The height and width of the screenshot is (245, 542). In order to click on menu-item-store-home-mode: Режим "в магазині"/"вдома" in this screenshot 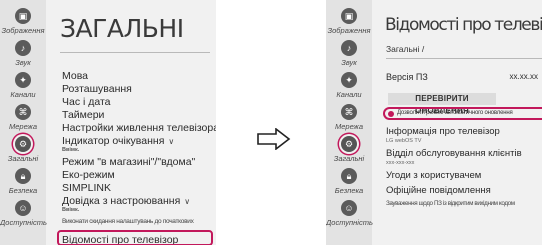, I will do `click(128, 162)`.